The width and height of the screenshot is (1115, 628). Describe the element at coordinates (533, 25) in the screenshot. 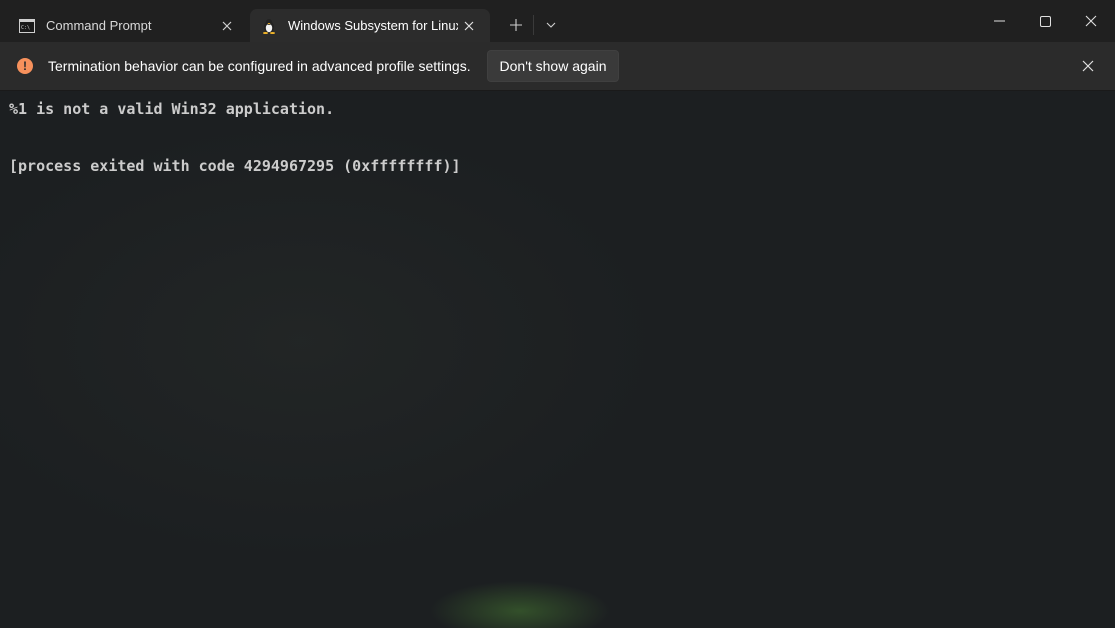

I see `tab-divider` at that location.